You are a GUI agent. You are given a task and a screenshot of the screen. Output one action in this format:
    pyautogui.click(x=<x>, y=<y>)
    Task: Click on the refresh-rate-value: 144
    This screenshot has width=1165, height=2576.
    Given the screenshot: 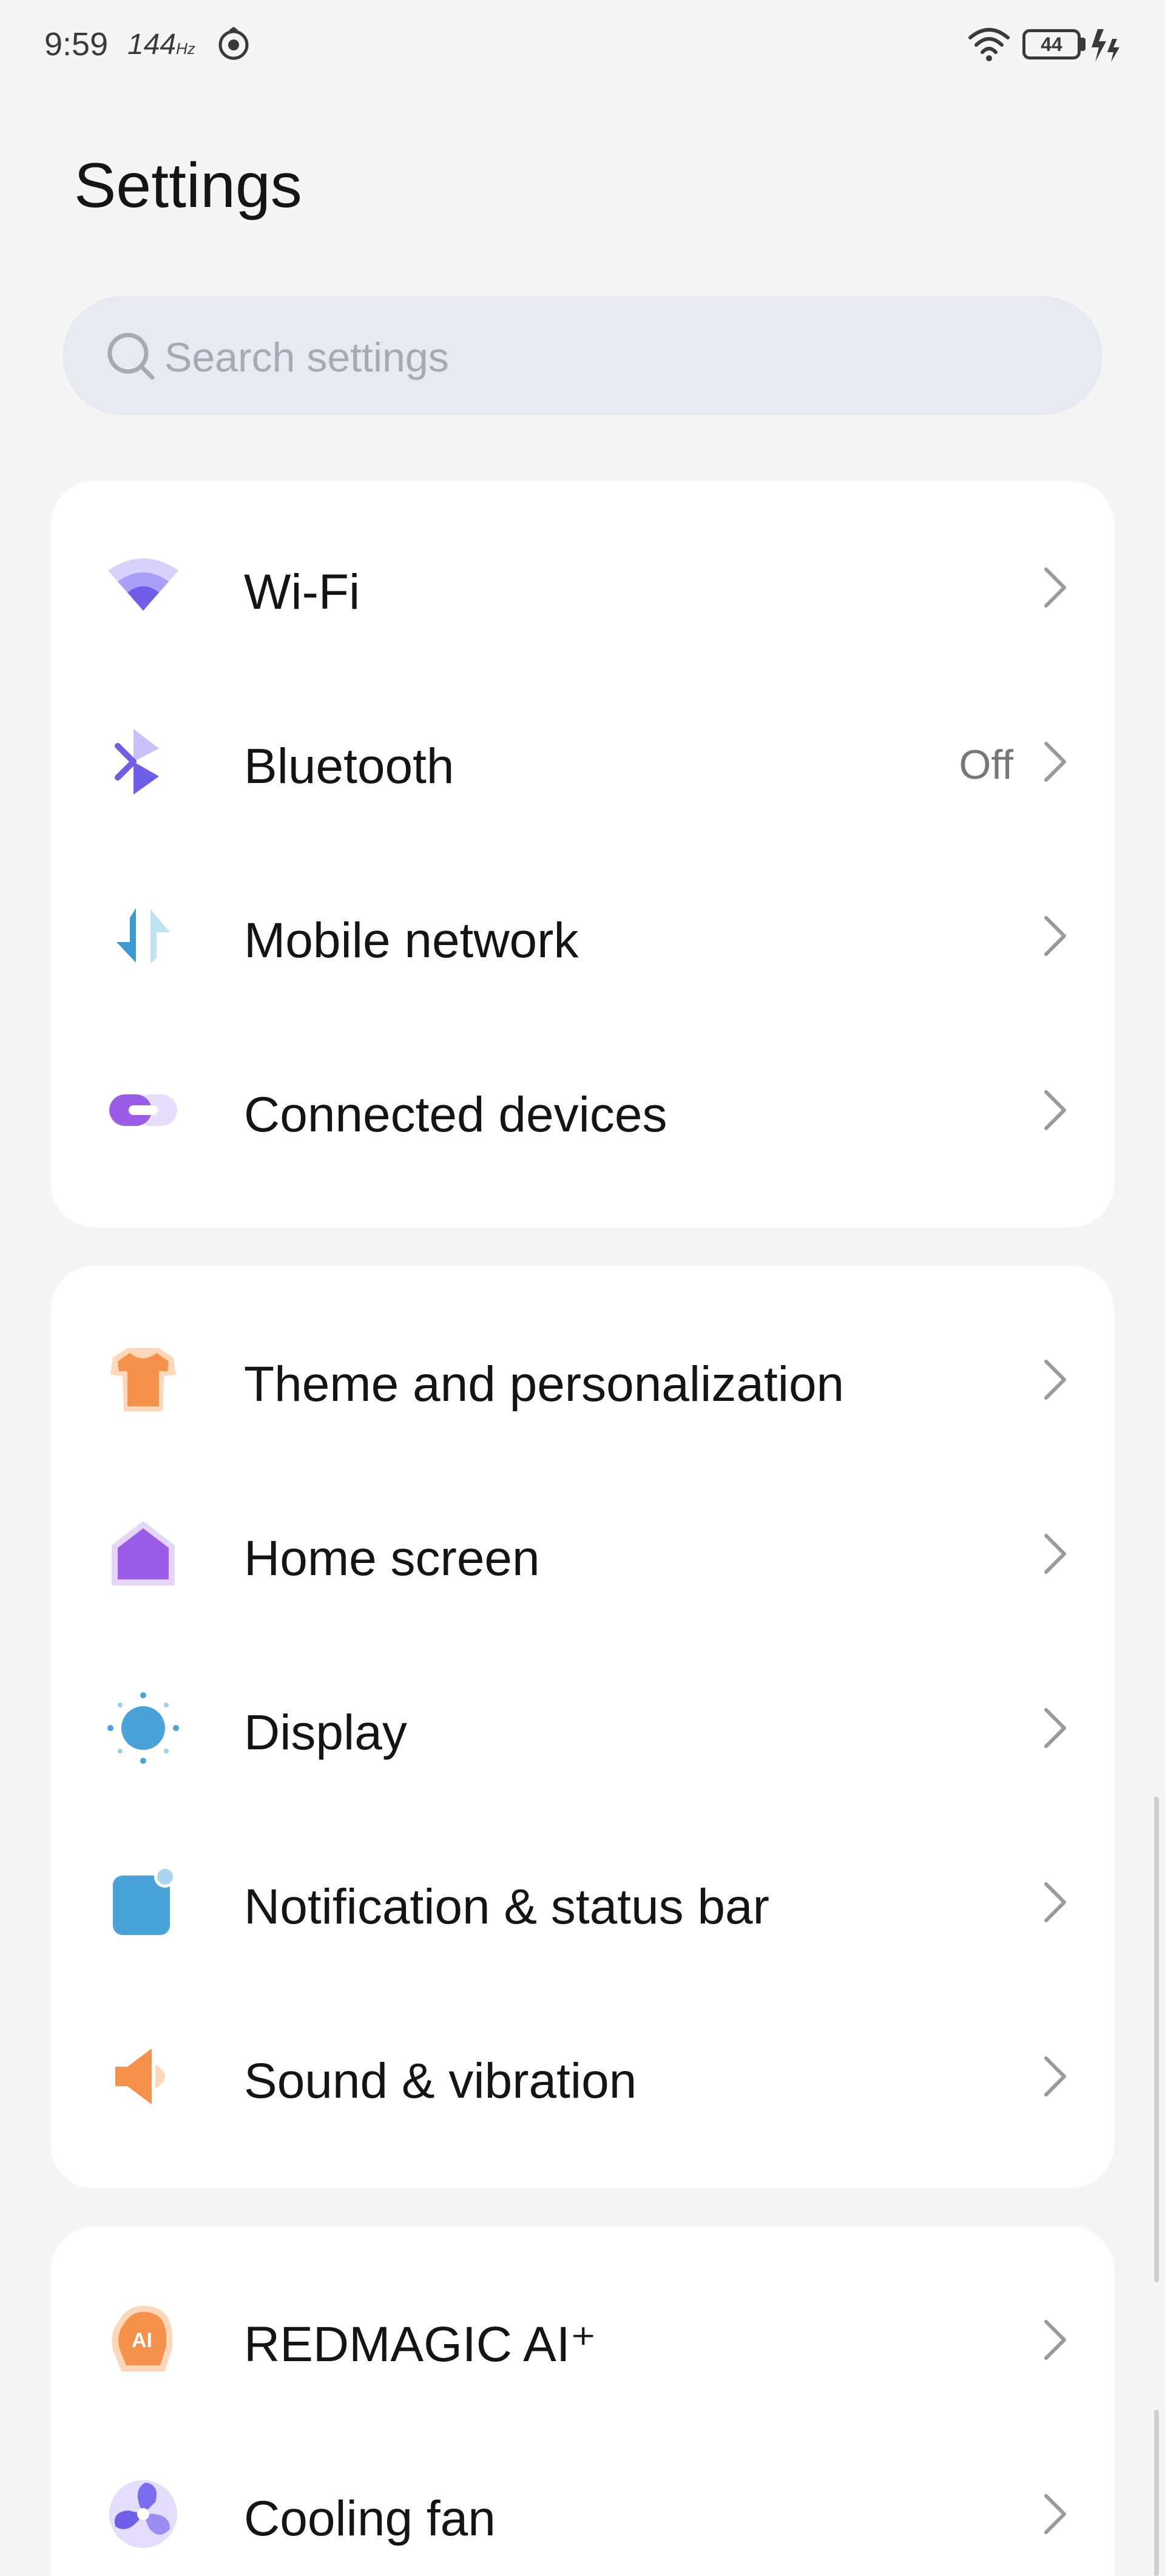 What is the action you would take?
    pyautogui.click(x=152, y=45)
    